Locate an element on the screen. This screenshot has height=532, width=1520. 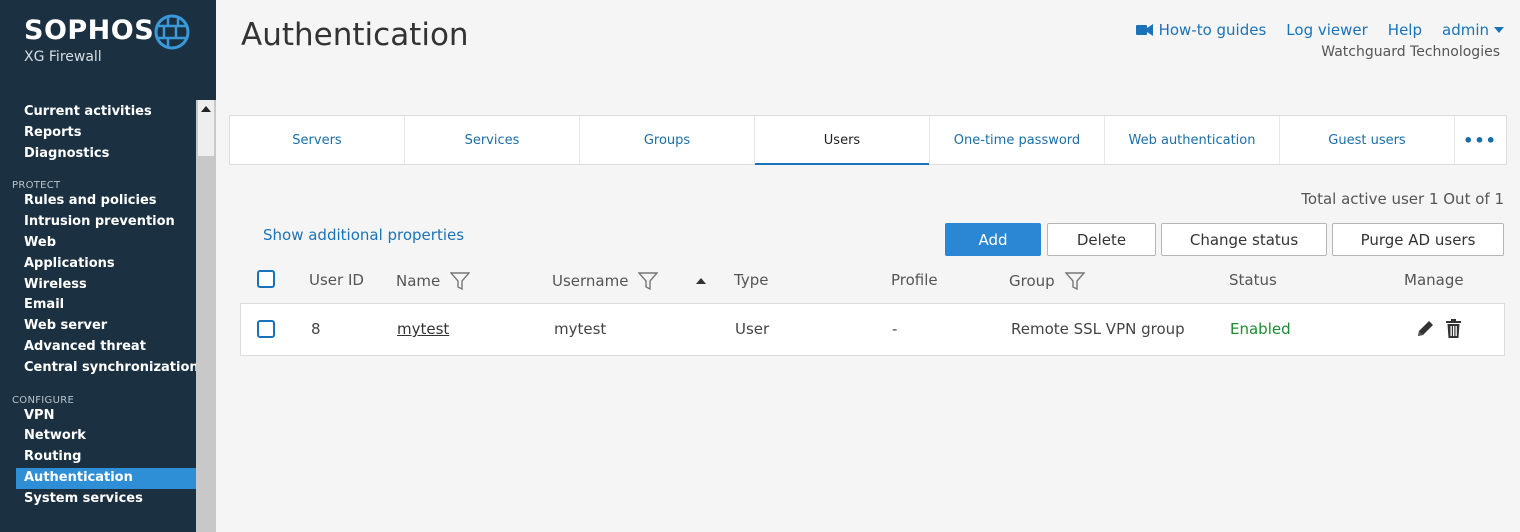
profile-header-label: Profile is located at coordinates (914, 280).